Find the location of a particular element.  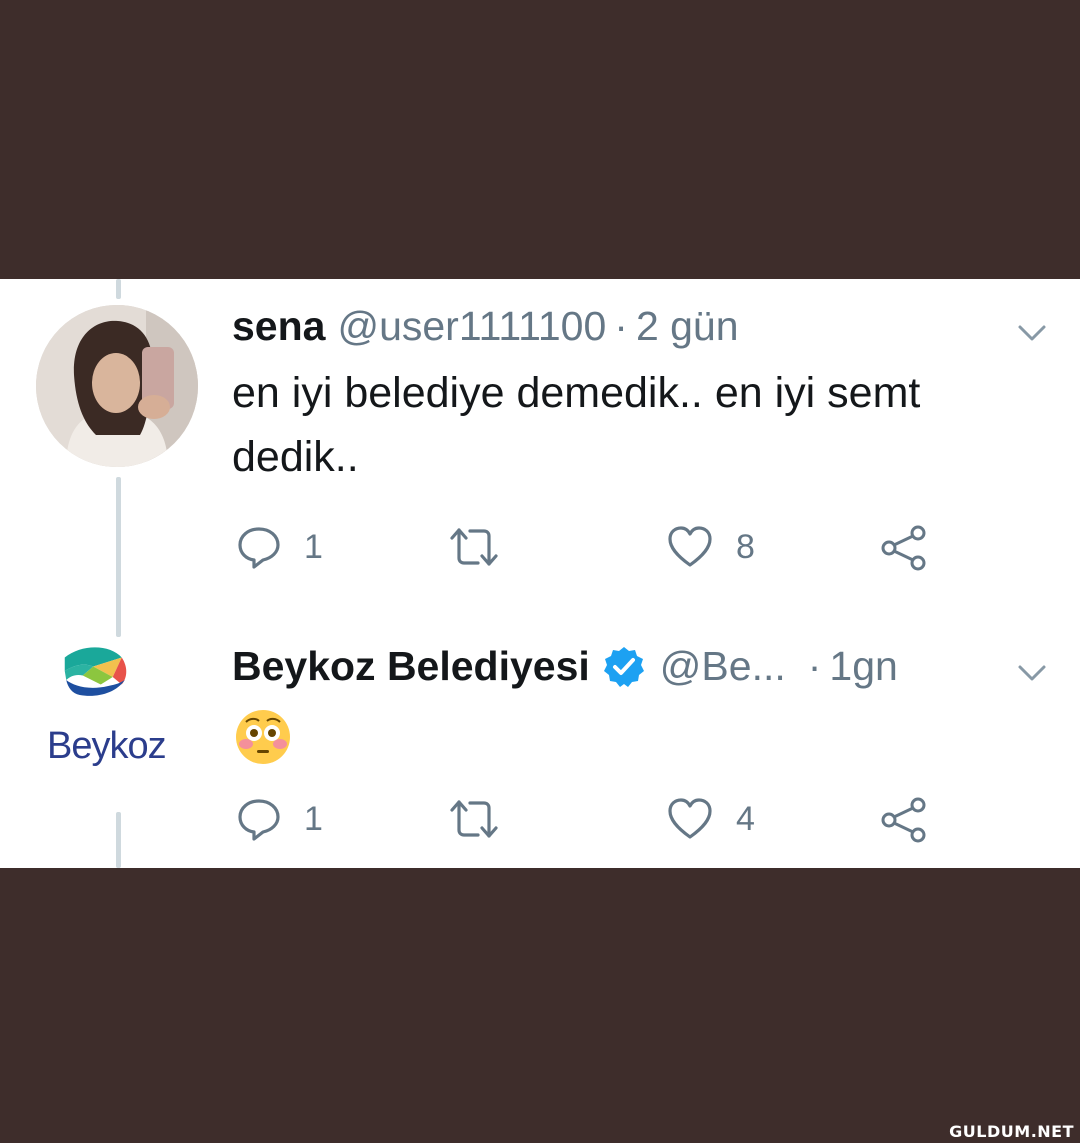

like-button: 4 is located at coordinates (710, 819).